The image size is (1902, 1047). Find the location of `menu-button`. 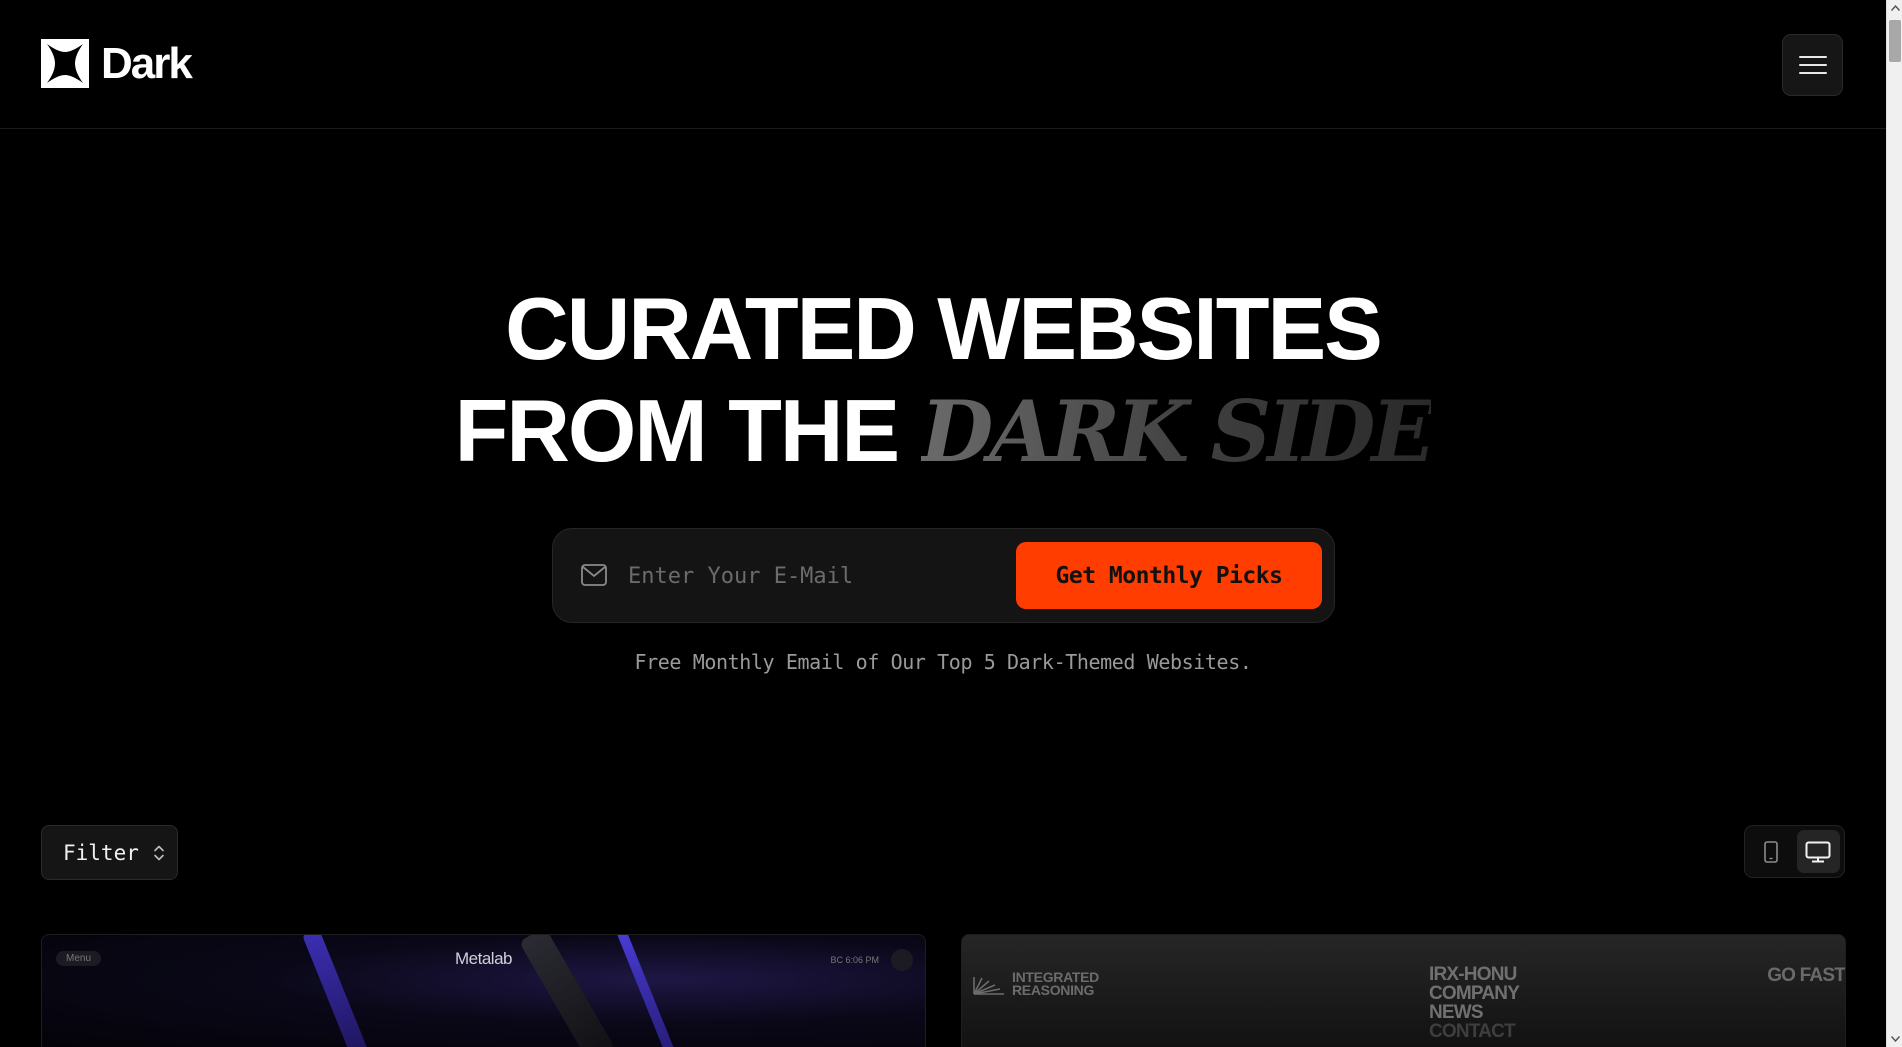

menu-button is located at coordinates (1812, 65).